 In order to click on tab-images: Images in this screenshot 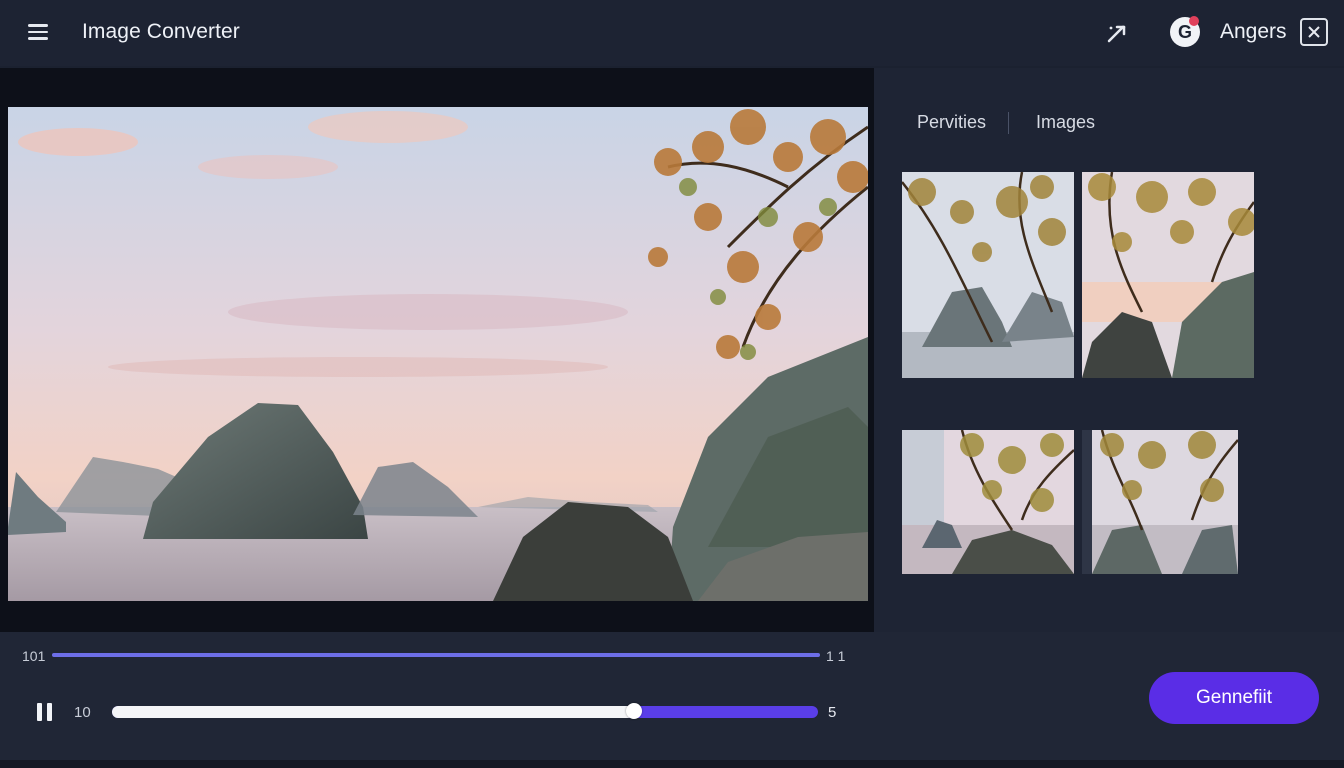, I will do `click(1065, 122)`.